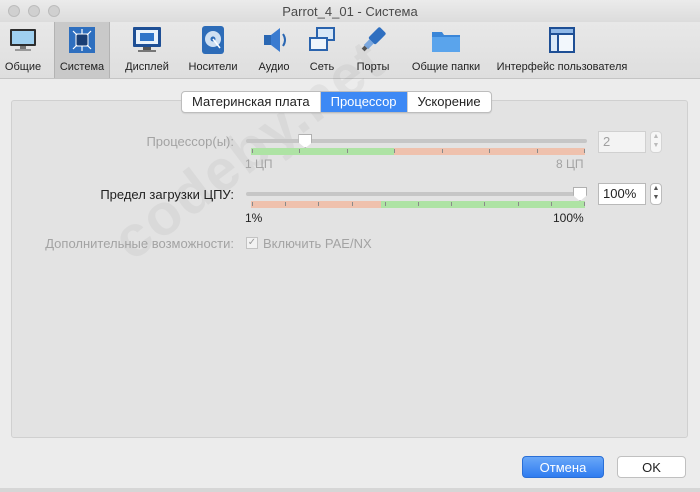  I want to click on cpu-limit-zone-ok, so click(483, 204).